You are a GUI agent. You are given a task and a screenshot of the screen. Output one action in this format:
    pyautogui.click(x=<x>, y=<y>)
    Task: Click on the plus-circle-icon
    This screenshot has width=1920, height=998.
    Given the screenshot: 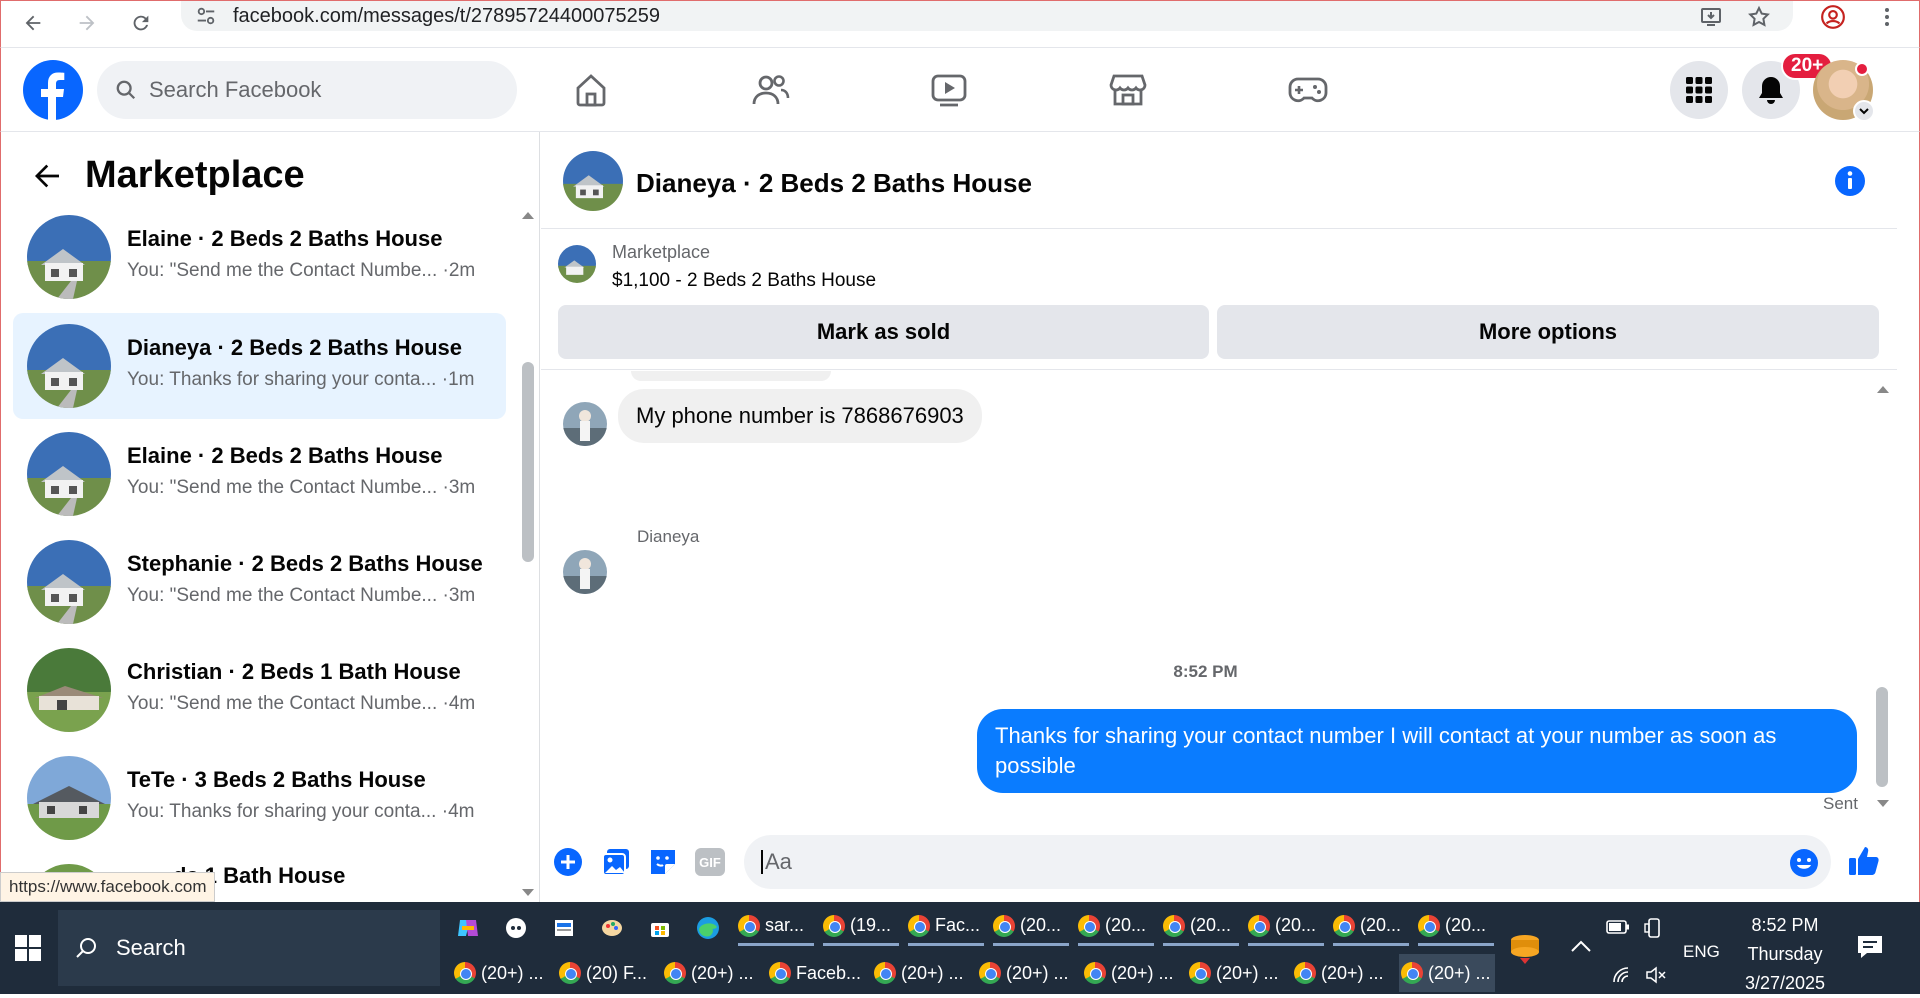 What is the action you would take?
    pyautogui.click(x=568, y=862)
    